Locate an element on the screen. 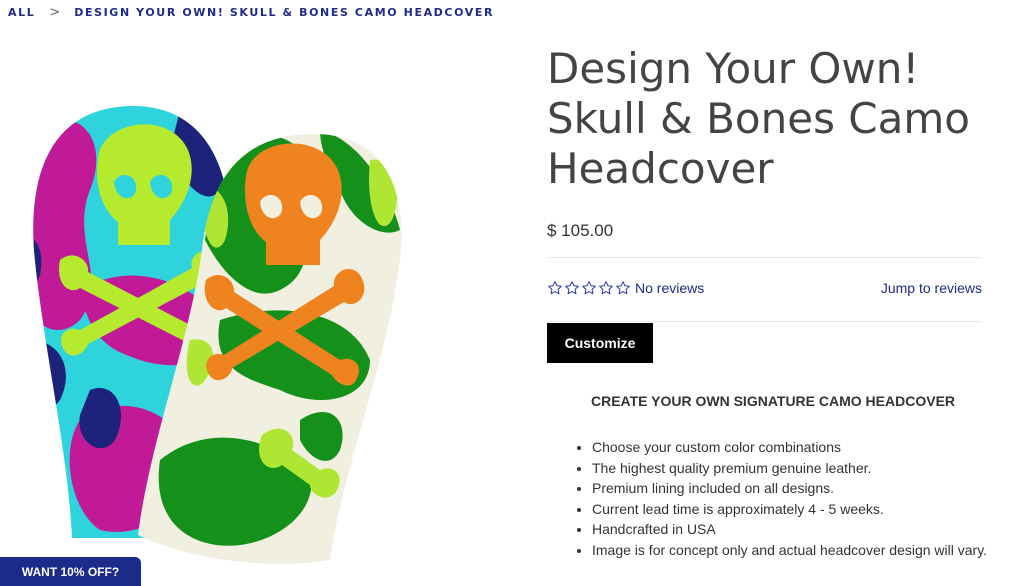 Image resolution: width=1024 pixels, height=586 pixels. rating-row: No reviews Jump to reviews is located at coordinates (764, 288).